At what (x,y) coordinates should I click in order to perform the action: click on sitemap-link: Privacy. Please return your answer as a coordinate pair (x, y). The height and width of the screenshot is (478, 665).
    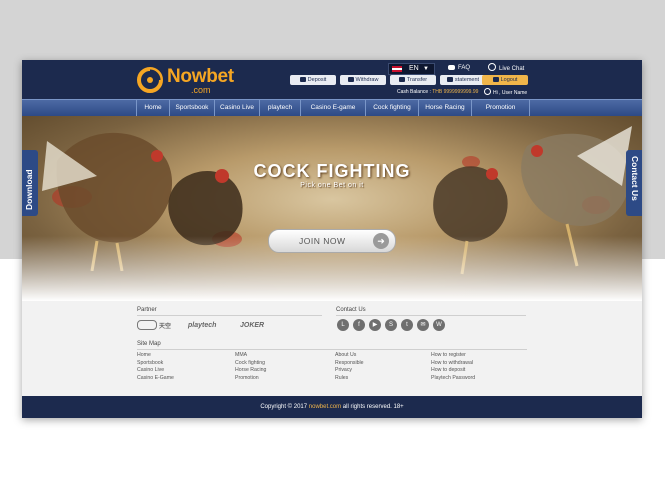
    Looking at the image, I should click on (349, 371).